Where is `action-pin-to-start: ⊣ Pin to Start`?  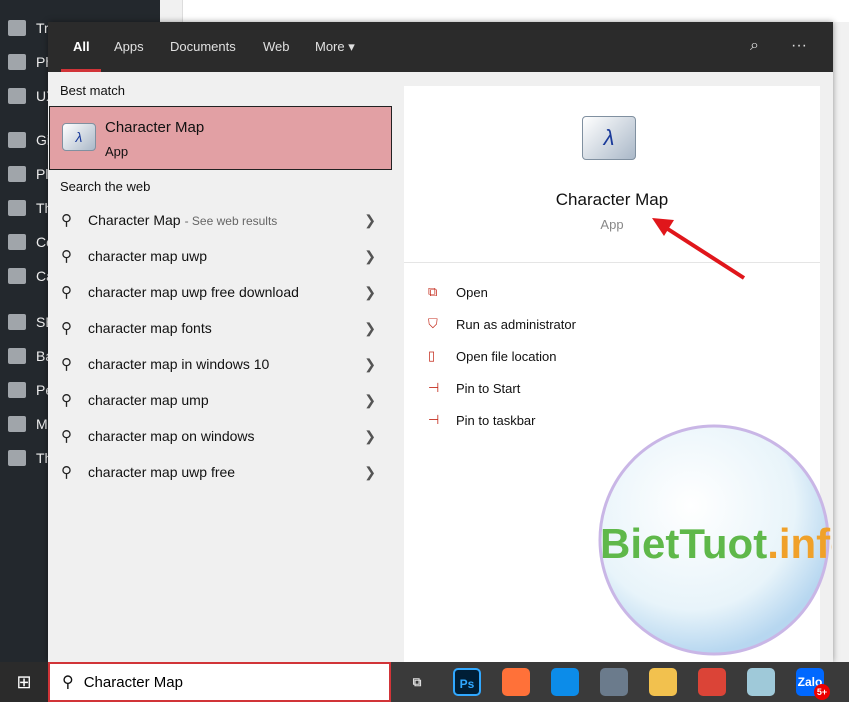 action-pin-to-start: ⊣ Pin to Start is located at coordinates (474, 388).